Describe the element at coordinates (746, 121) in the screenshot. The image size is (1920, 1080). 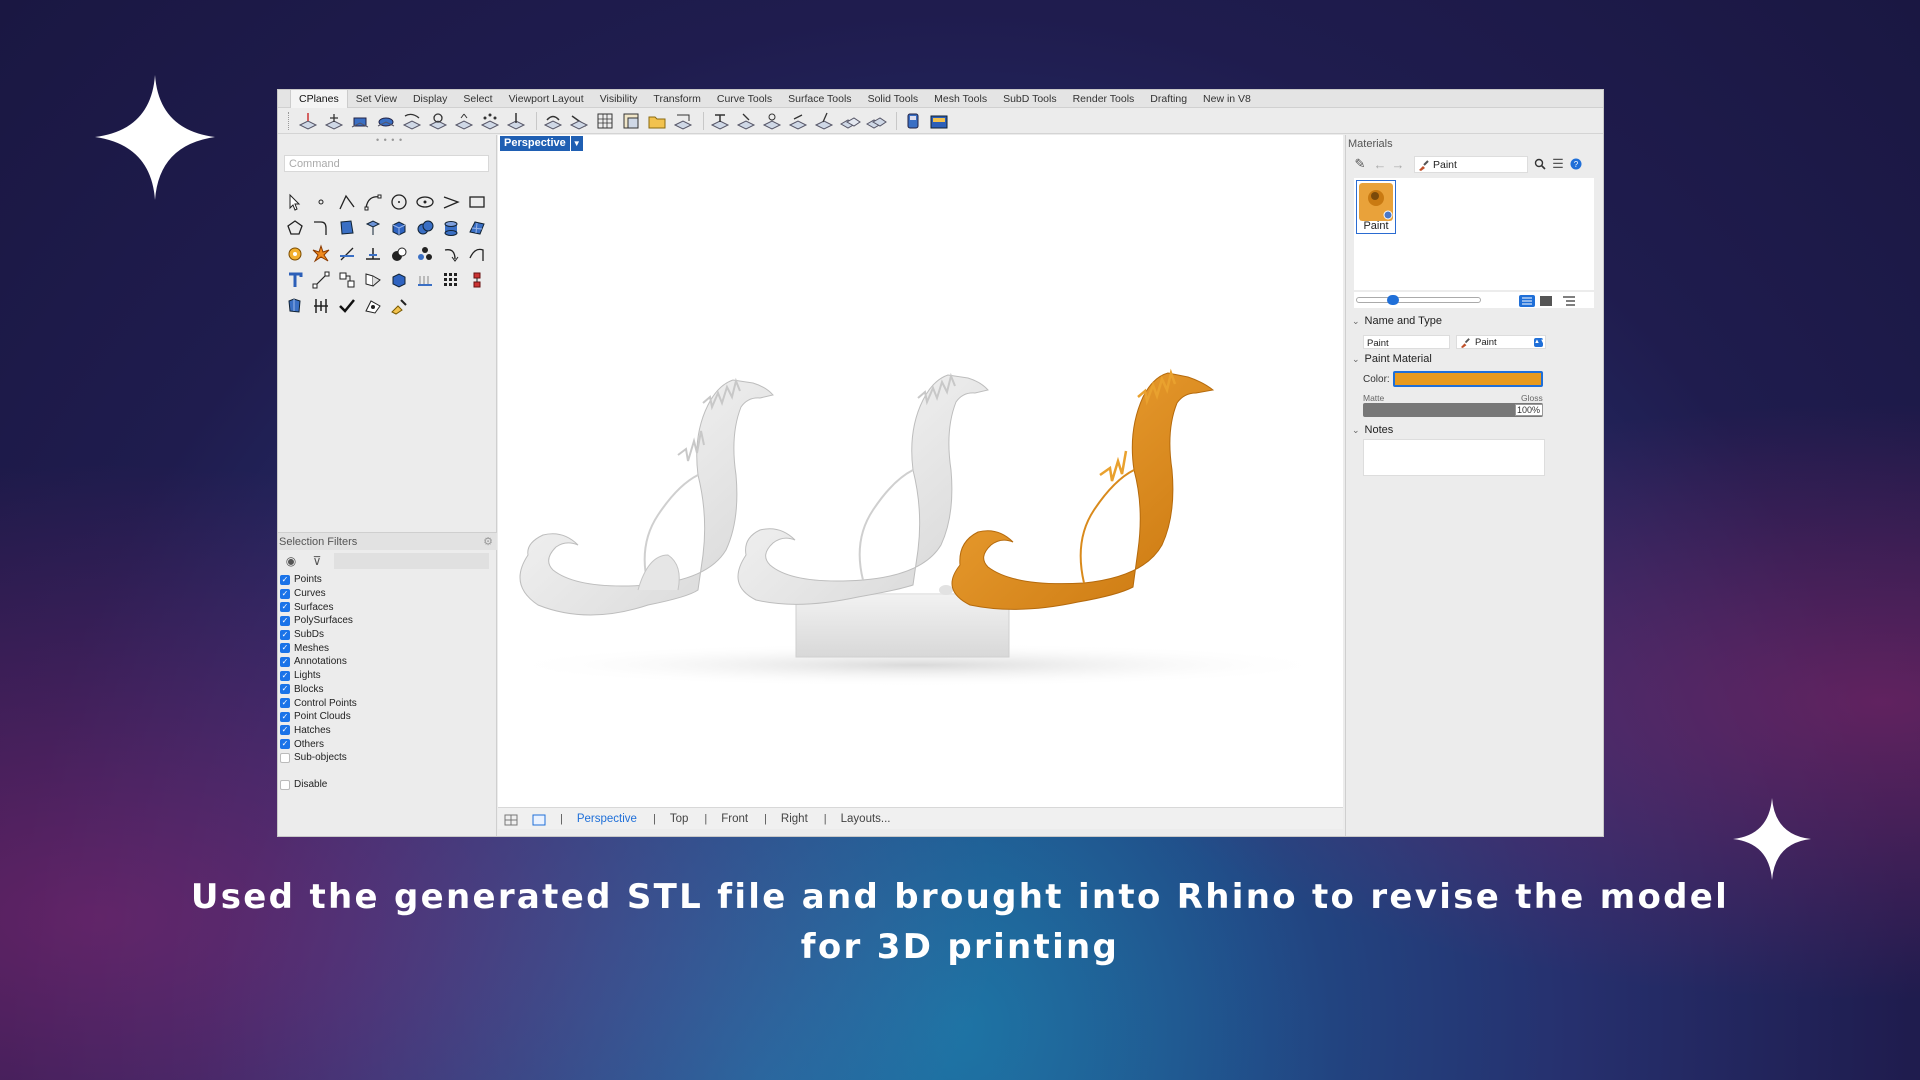
I see `cplane-world-top-icon` at that location.